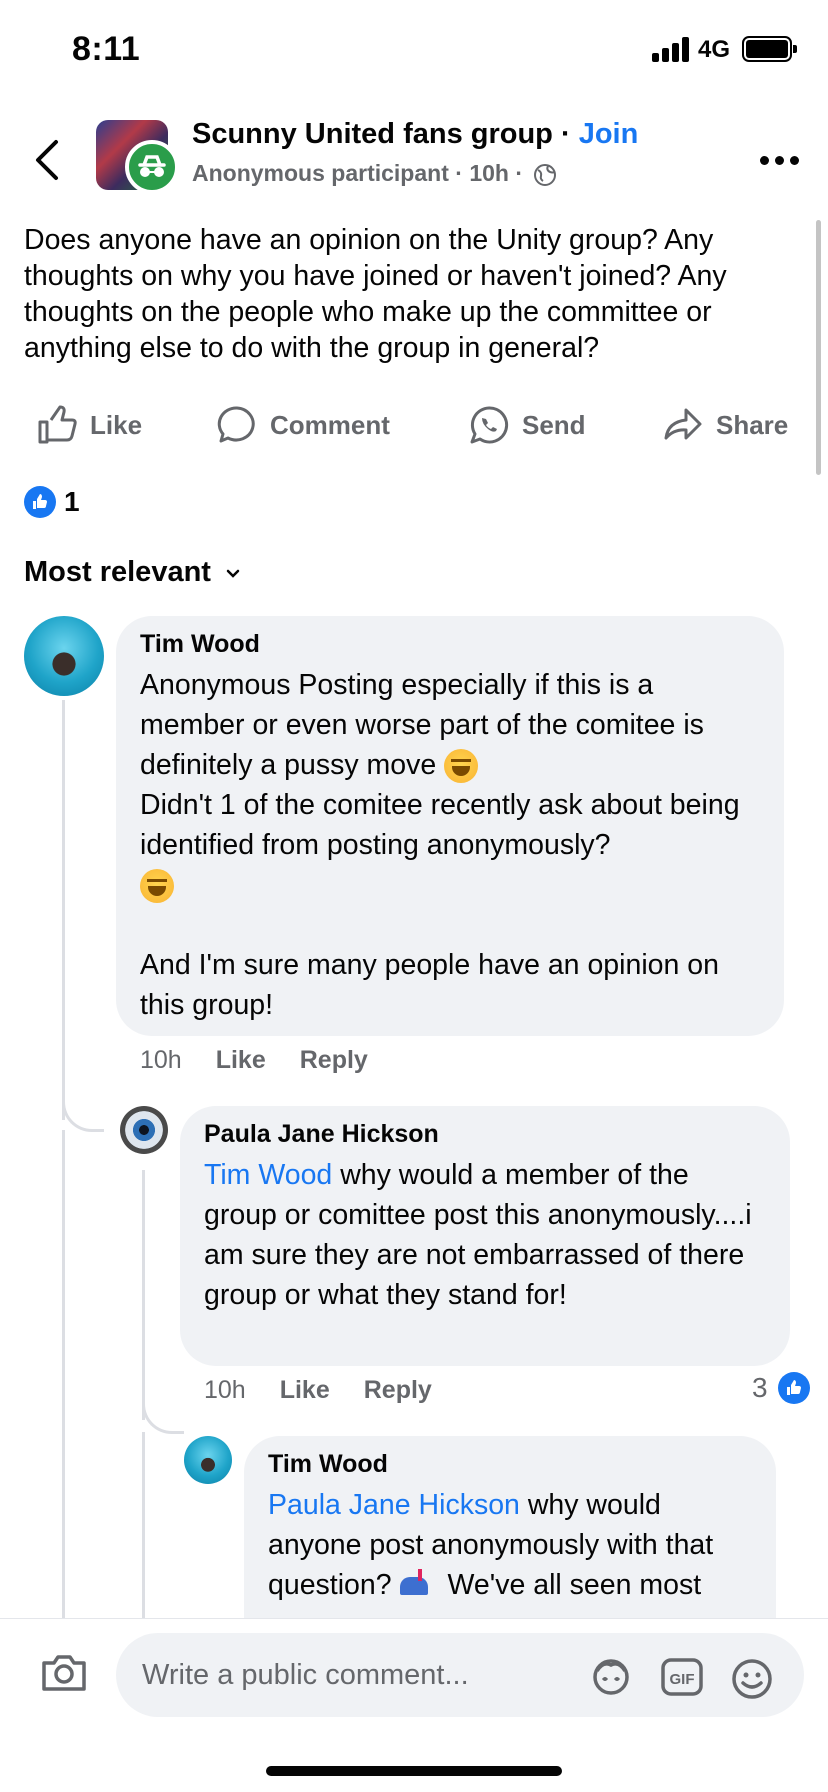 The width and height of the screenshot is (828, 1792). I want to click on network-label: 4G, so click(714, 49).